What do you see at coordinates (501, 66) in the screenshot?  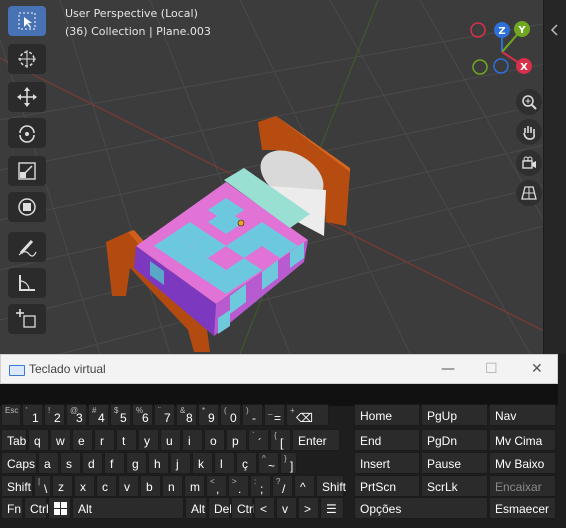 I see `neg-z-axis-icon` at bounding box center [501, 66].